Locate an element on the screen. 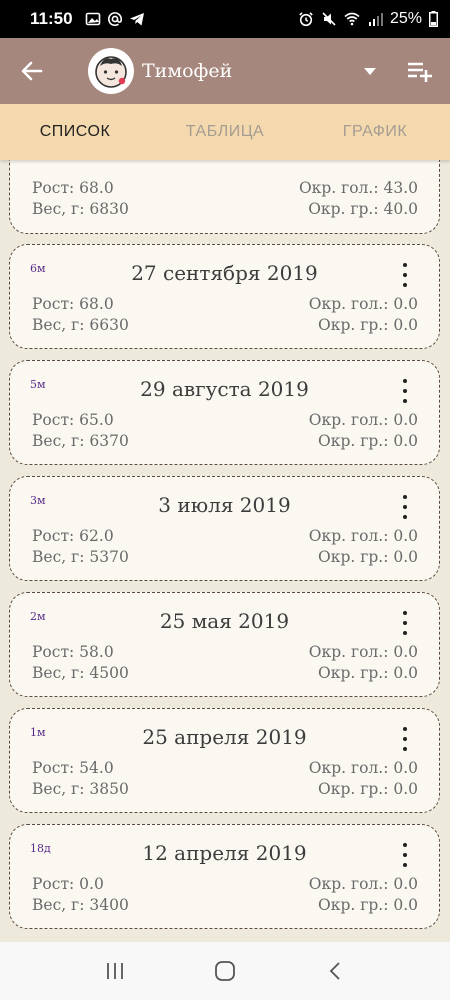 This screenshot has height=1000, width=450. measurement-date: 29 августа 2019 is located at coordinates (224, 389).